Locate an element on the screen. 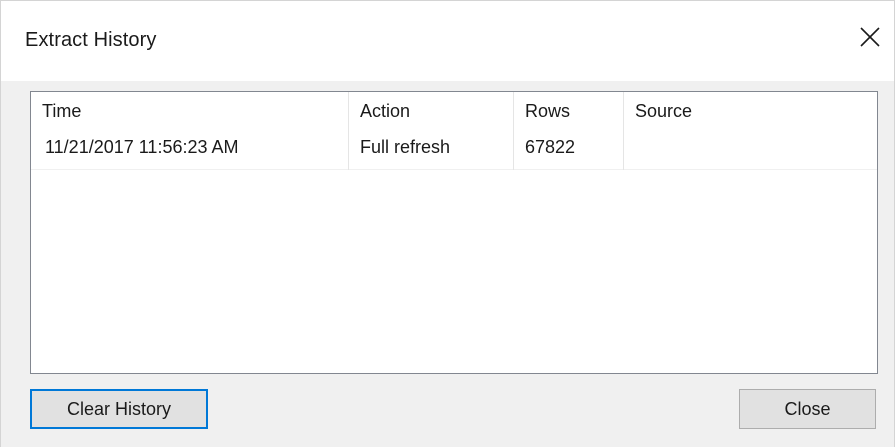 The image size is (895, 447). column-header-time: Time is located at coordinates (190, 112).